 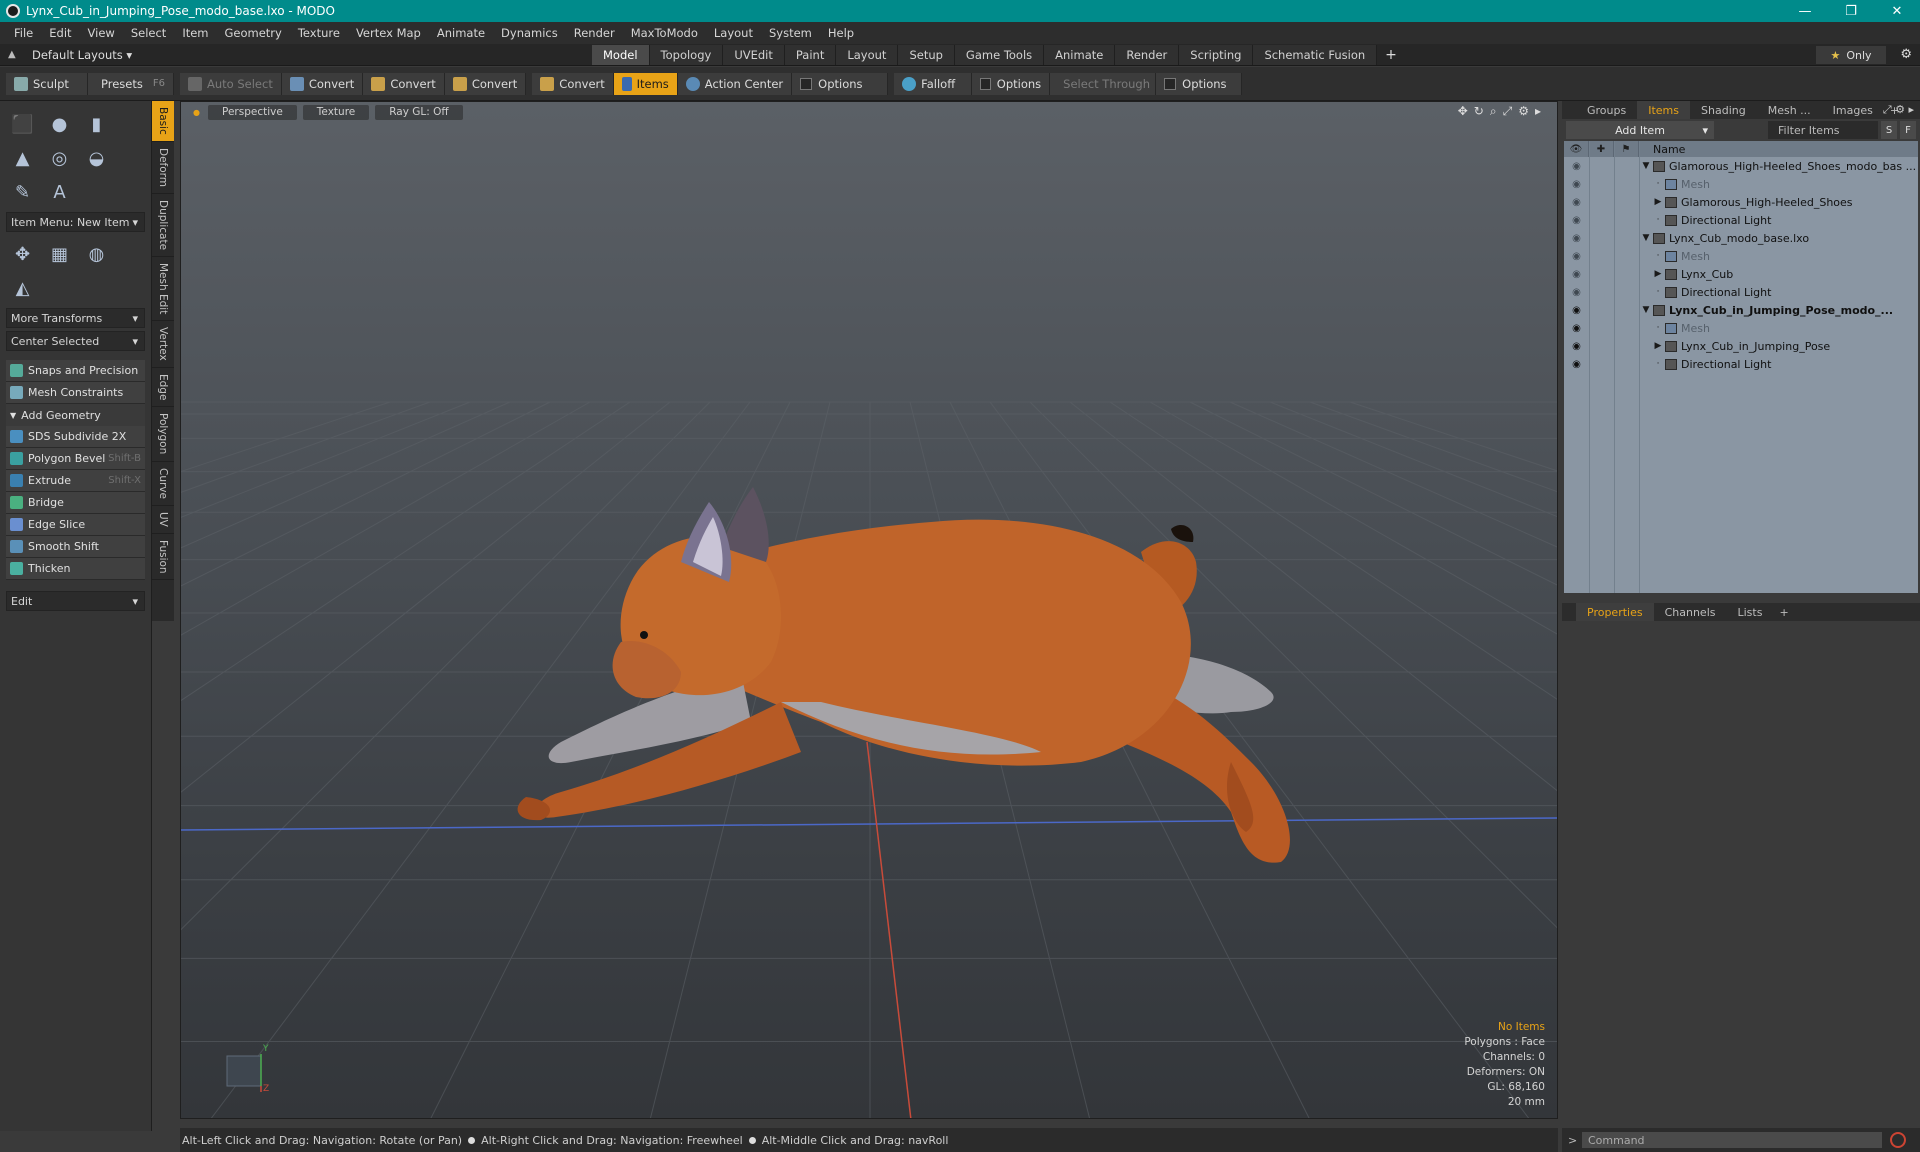 I want to click on select-through-button: Select Through, so click(x=1103, y=83).